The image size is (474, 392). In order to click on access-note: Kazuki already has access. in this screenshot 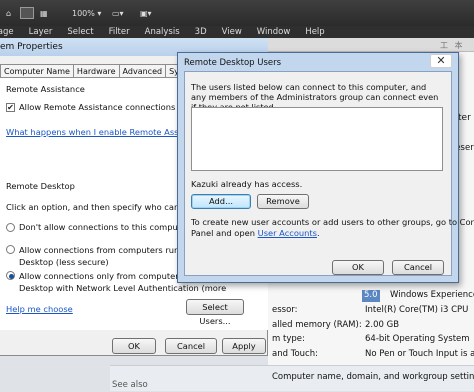, I will do `click(247, 184)`.